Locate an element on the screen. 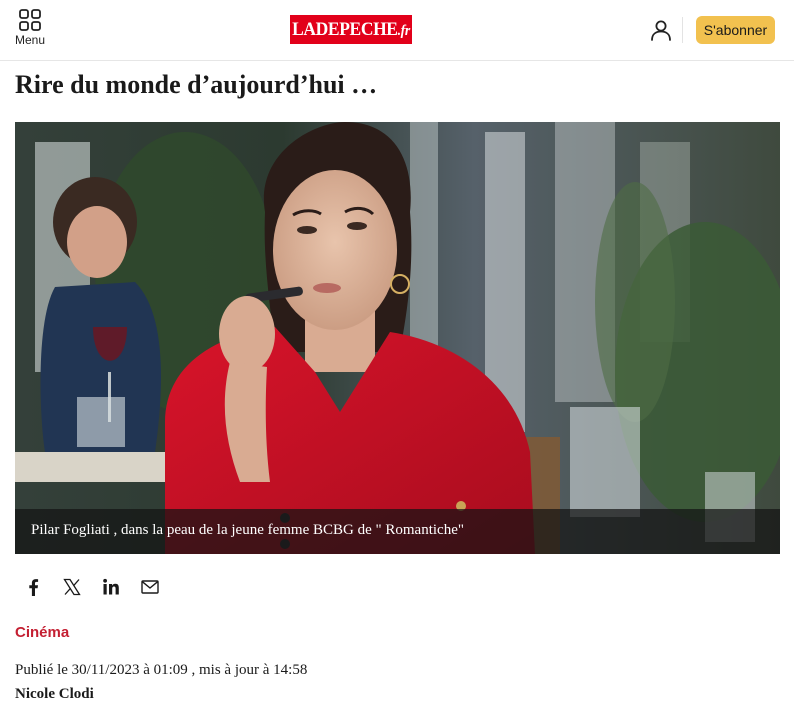  email-icon is located at coordinates (150, 587).